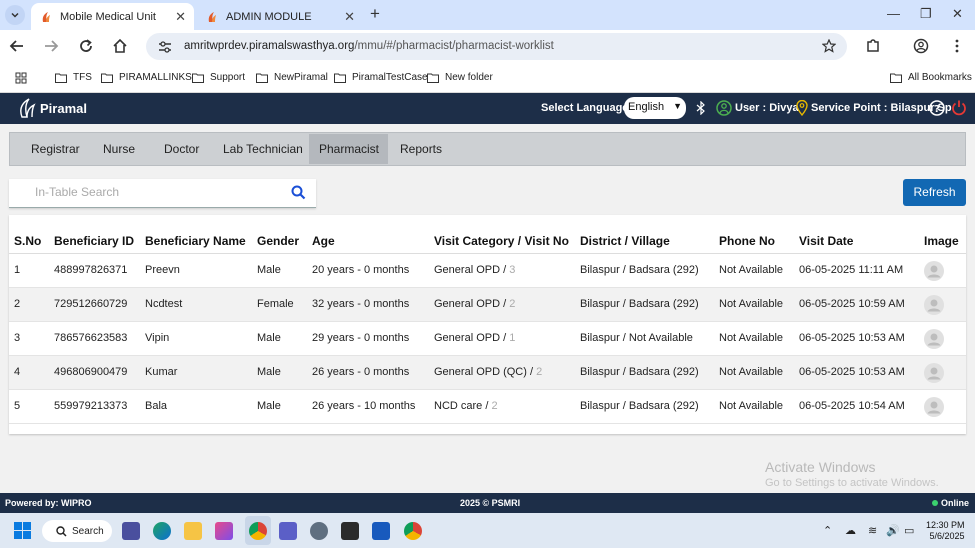 This screenshot has width=975, height=548. Describe the element at coordinates (323, 241) in the screenshot. I see `col-header-age: Age` at that location.